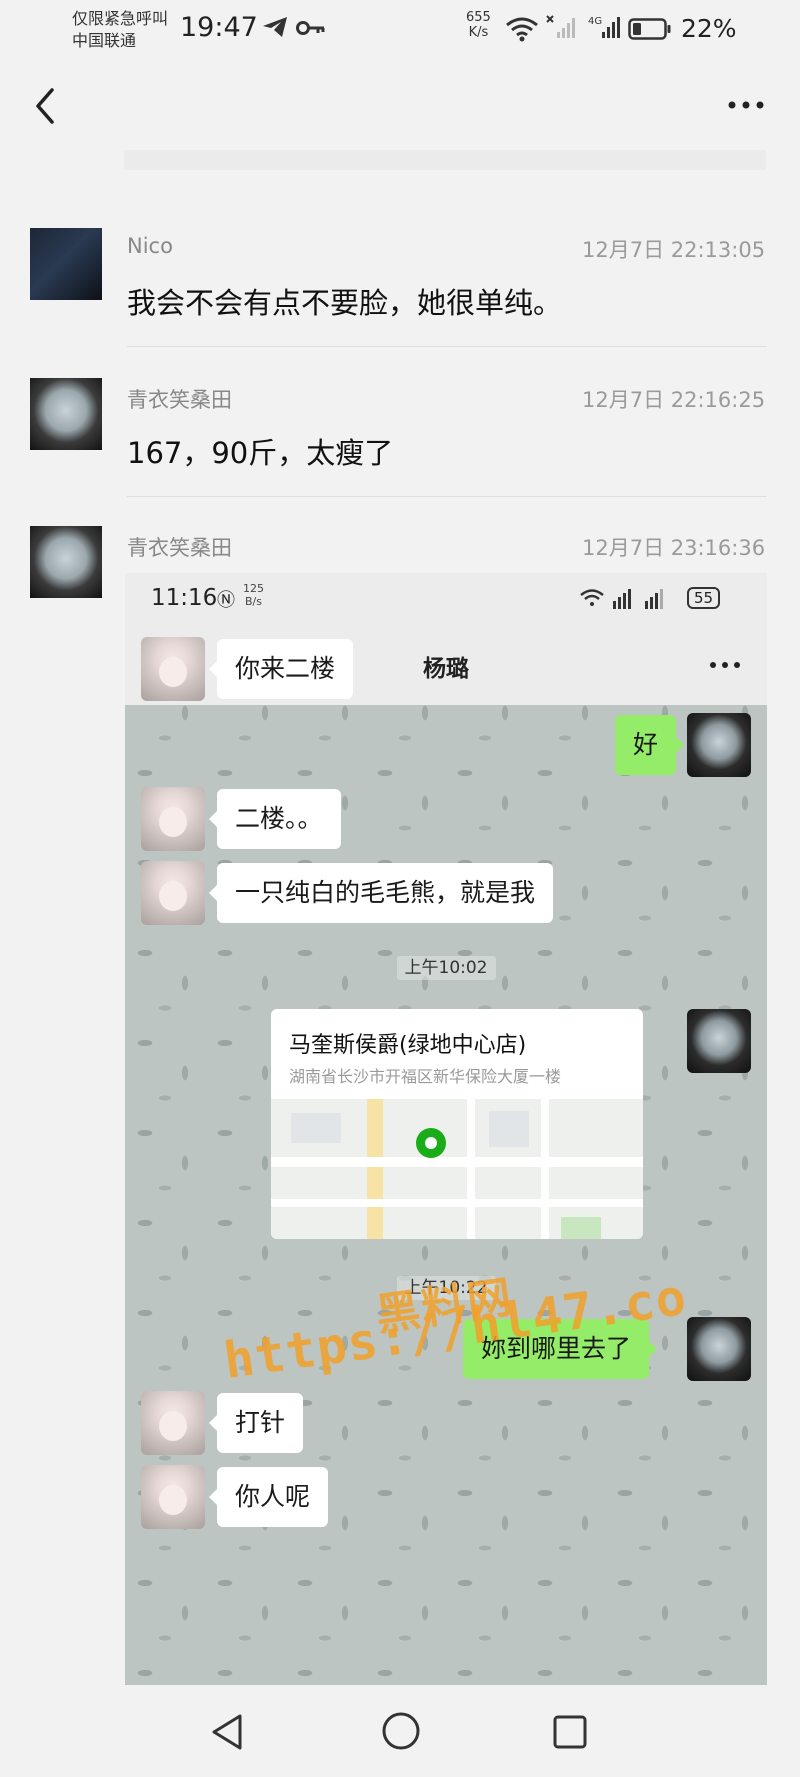 Image resolution: width=800 pixels, height=1777 pixels. What do you see at coordinates (184, 598) in the screenshot?
I see `screenshot-status-time: 11:16` at bounding box center [184, 598].